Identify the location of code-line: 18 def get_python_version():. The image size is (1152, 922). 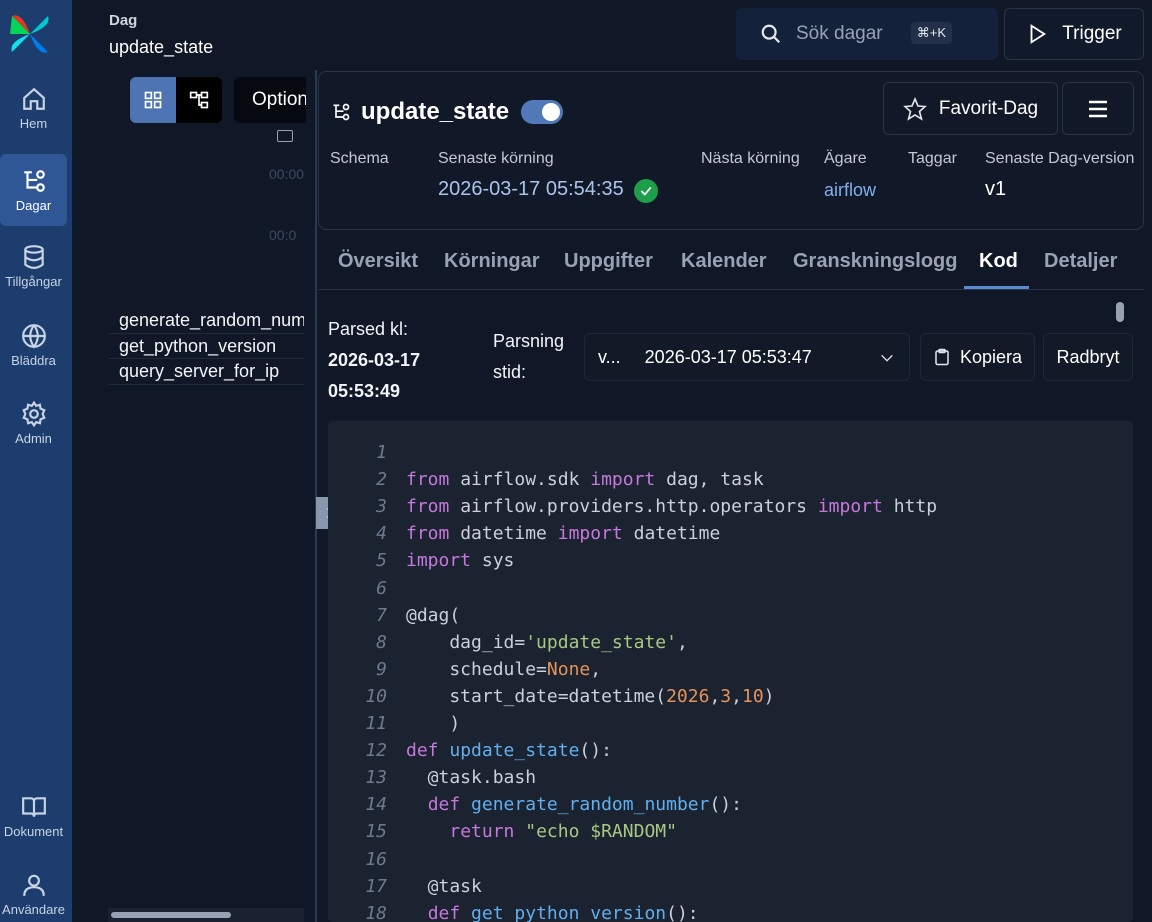
(513, 911).